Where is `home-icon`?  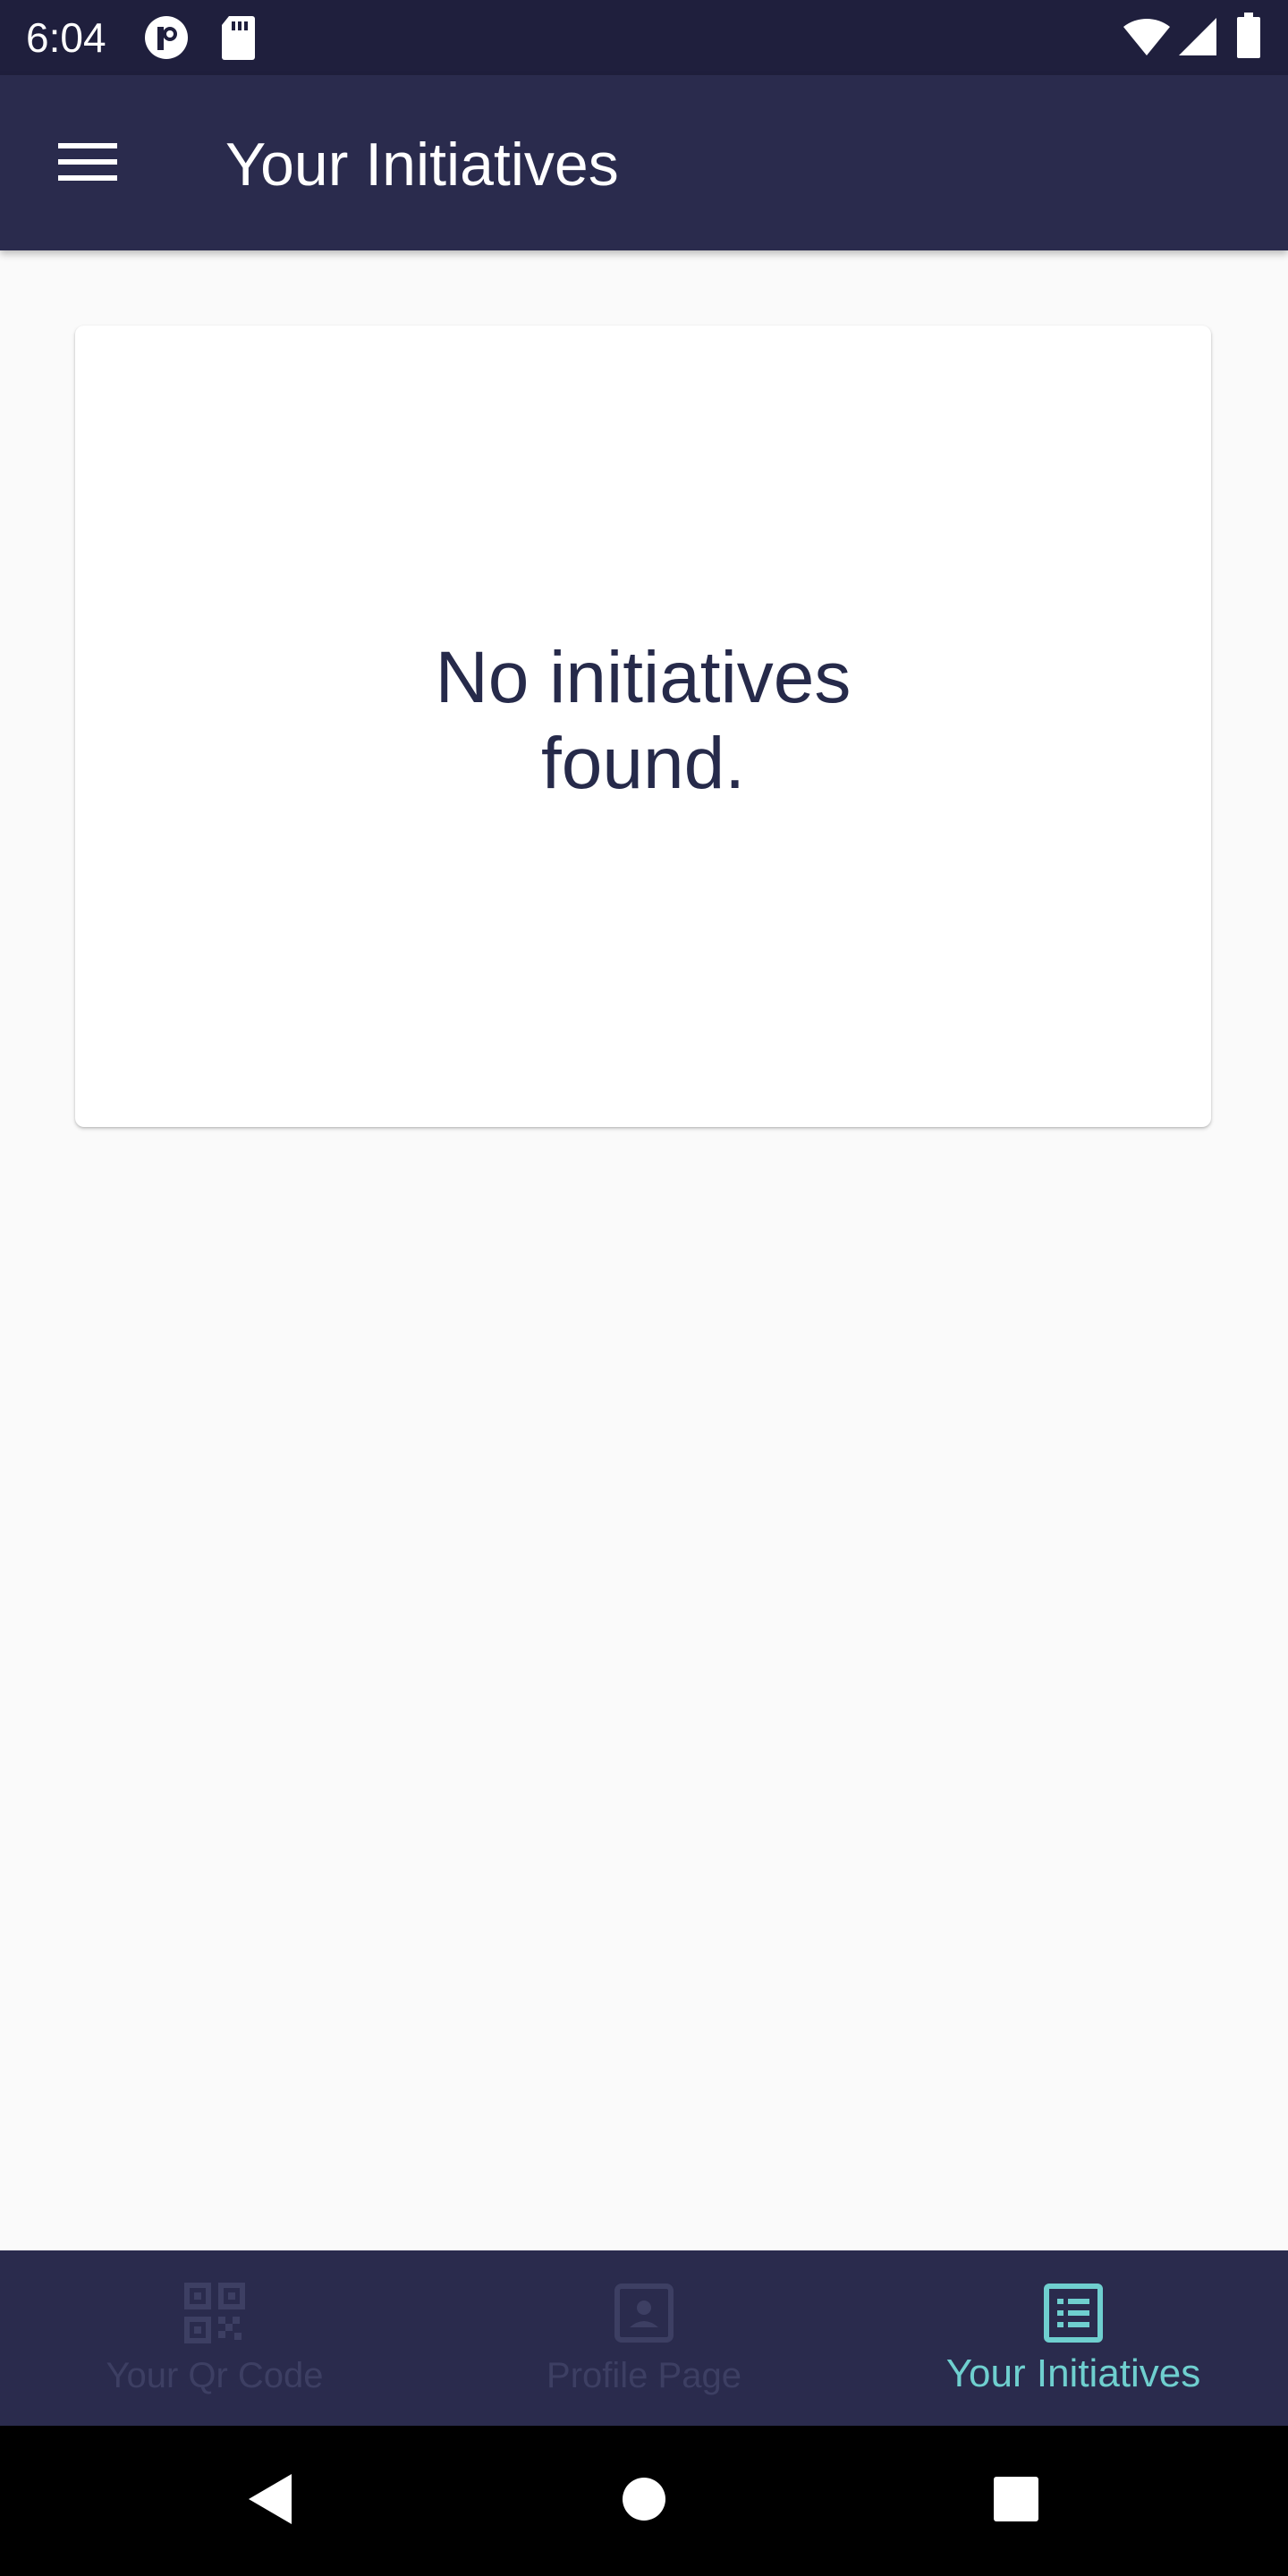 home-icon is located at coordinates (644, 2501).